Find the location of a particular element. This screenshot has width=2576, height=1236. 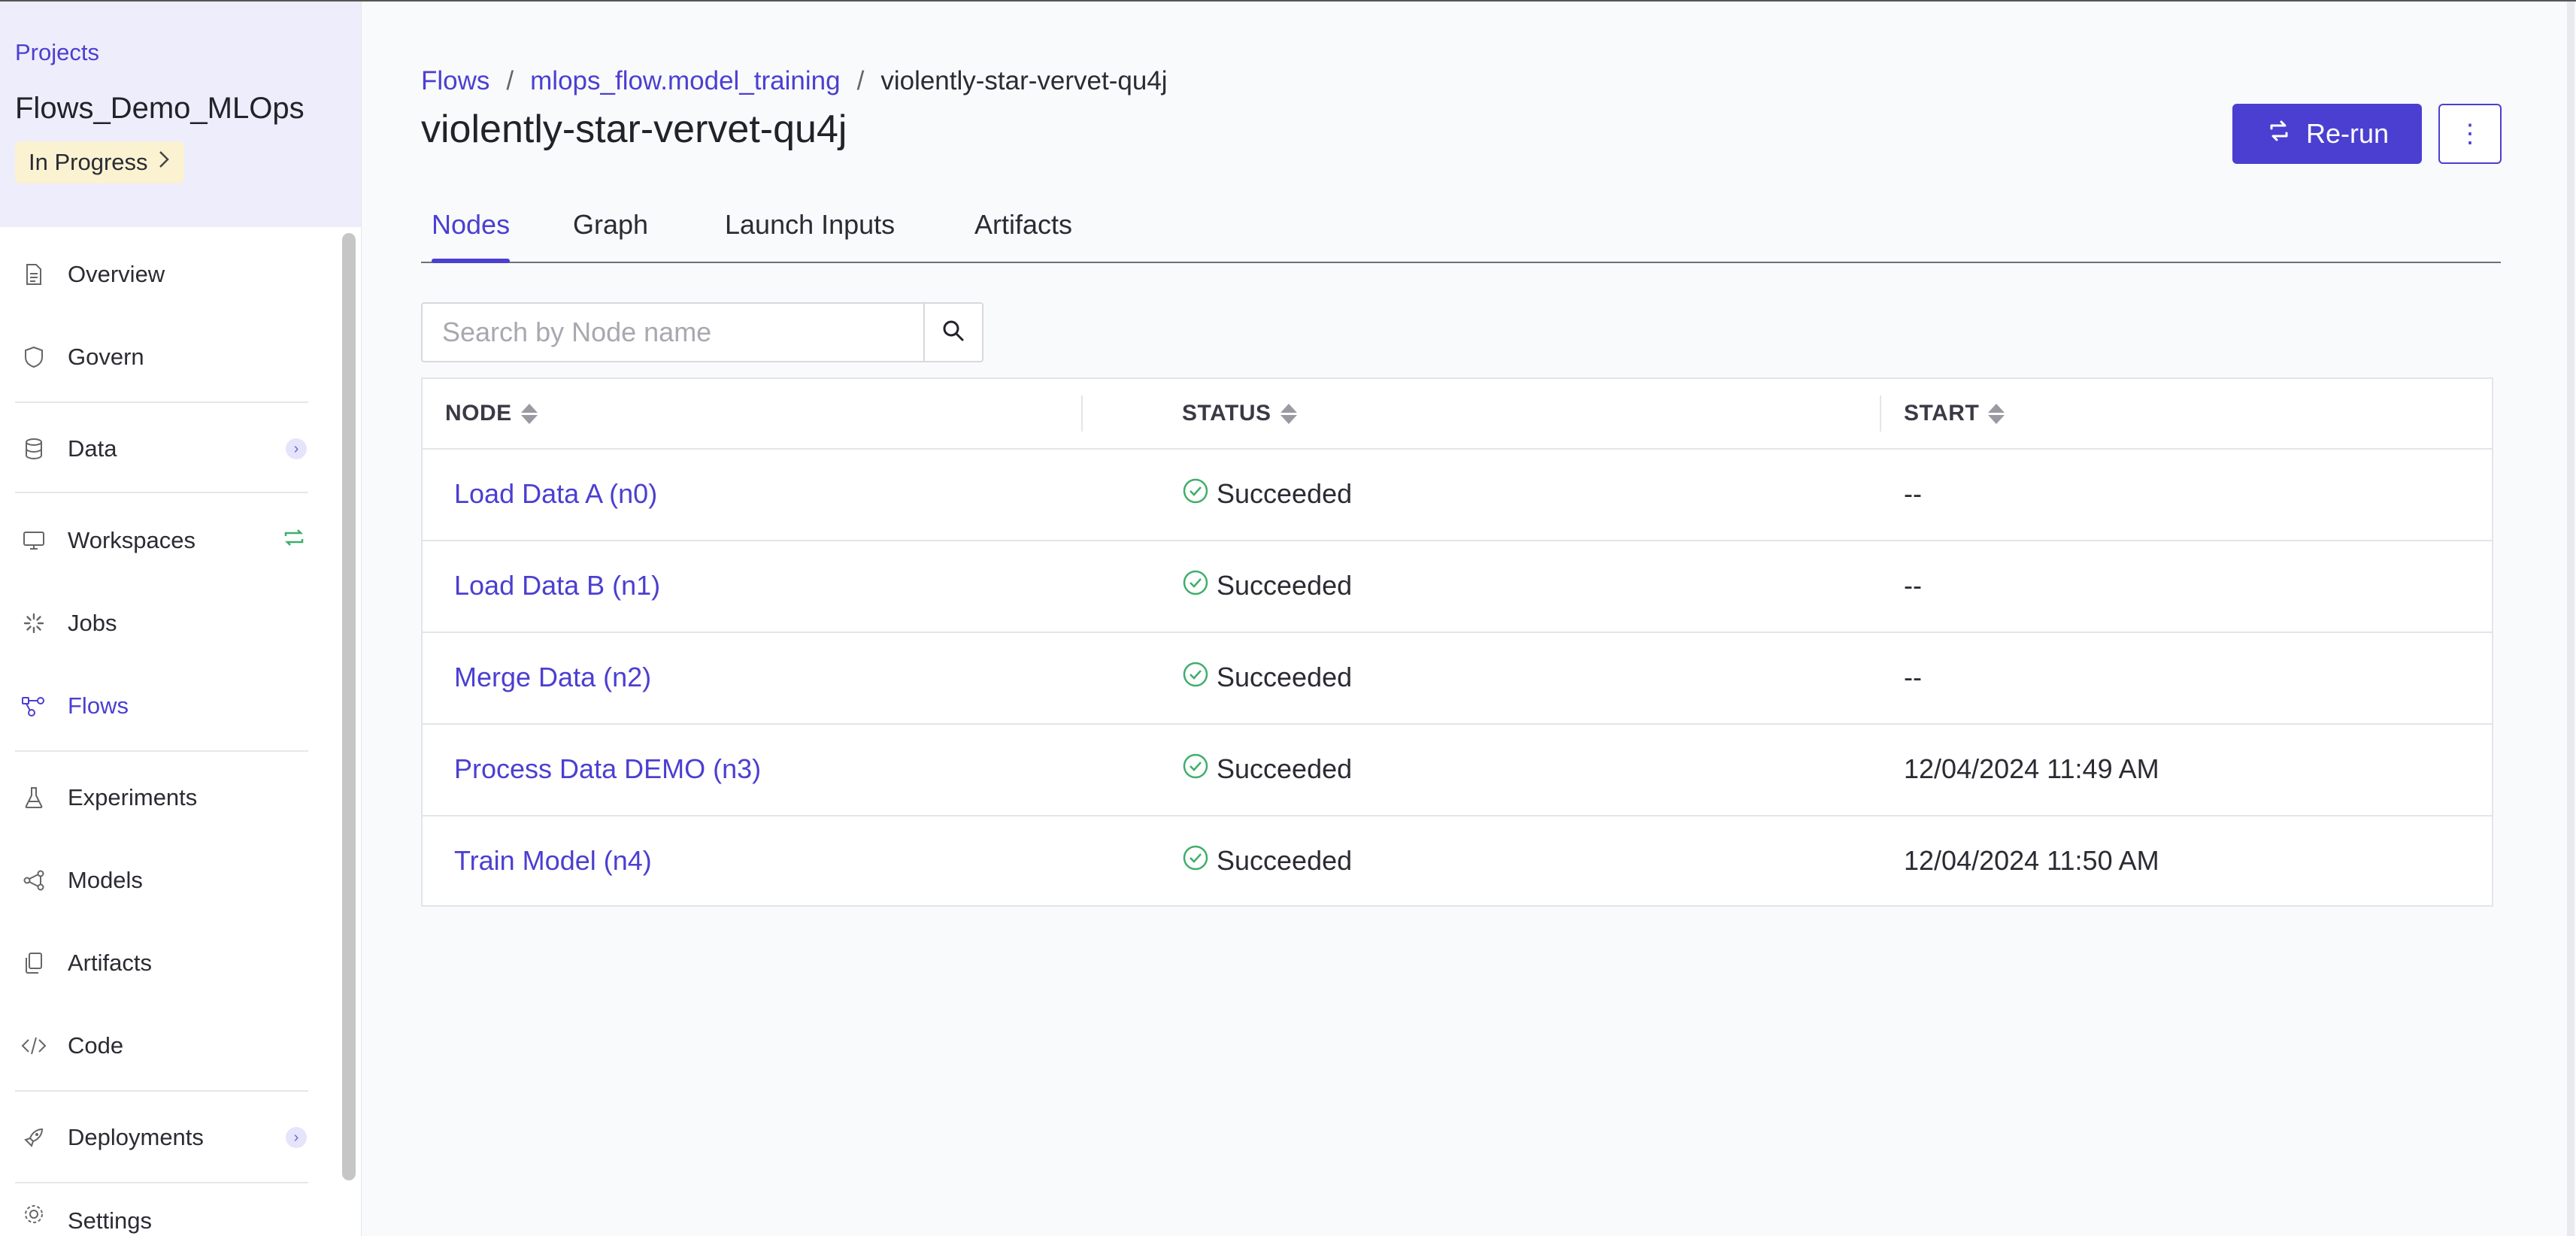

start-time: 12/04/2024 11:50 AM is located at coordinates (2031, 860).